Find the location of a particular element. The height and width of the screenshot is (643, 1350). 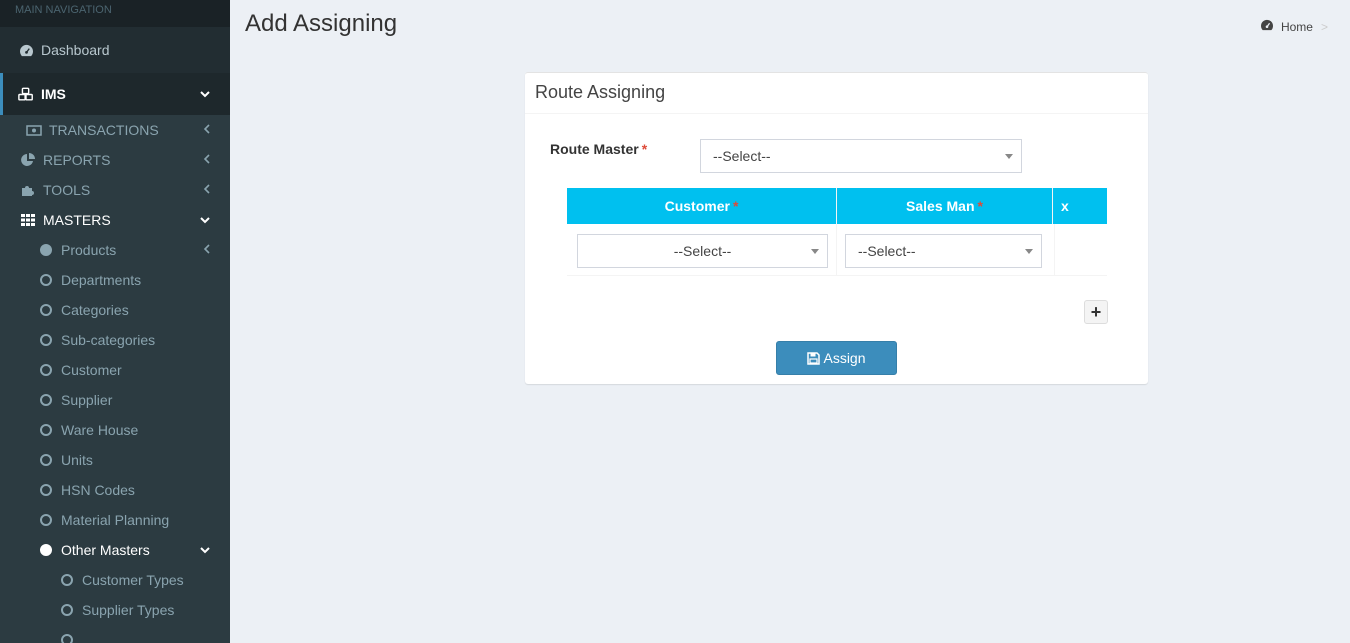

column-header-sales-man: Sales Man * is located at coordinates (945, 206).